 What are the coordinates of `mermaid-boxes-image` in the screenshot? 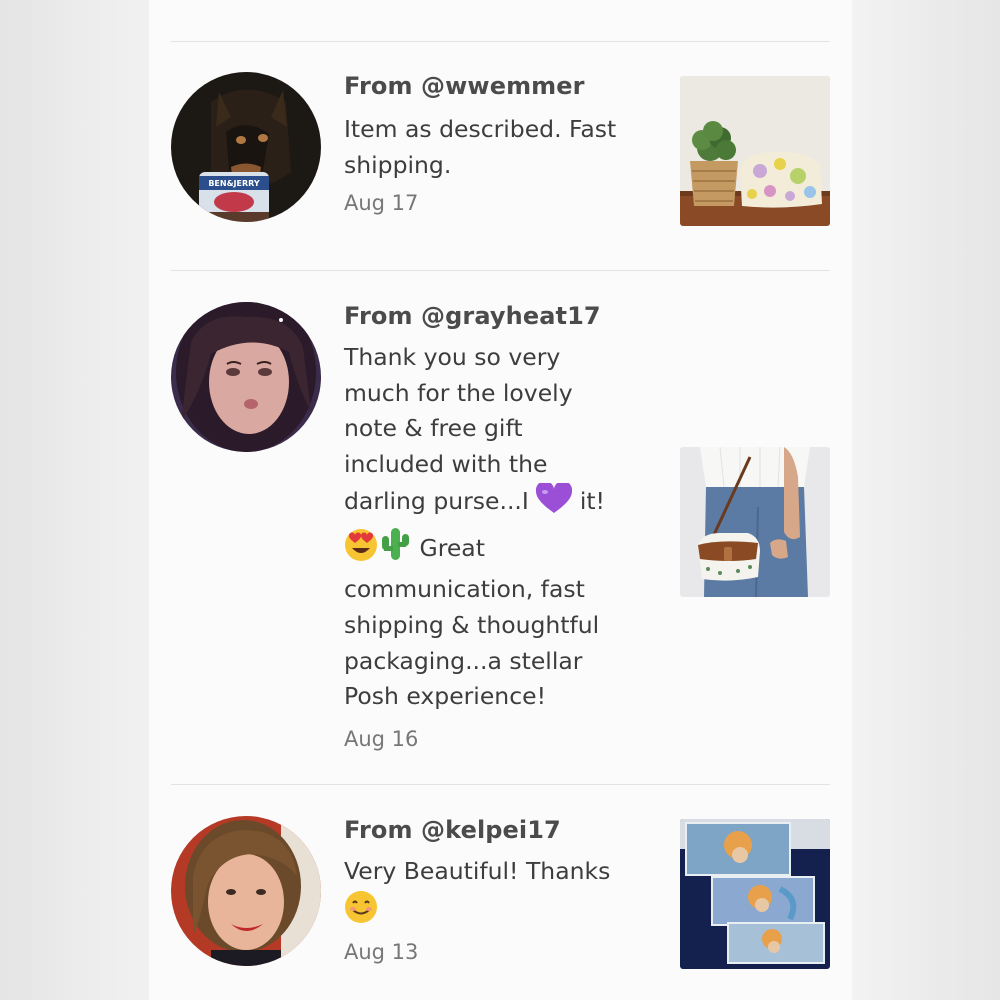 It's located at (755, 894).